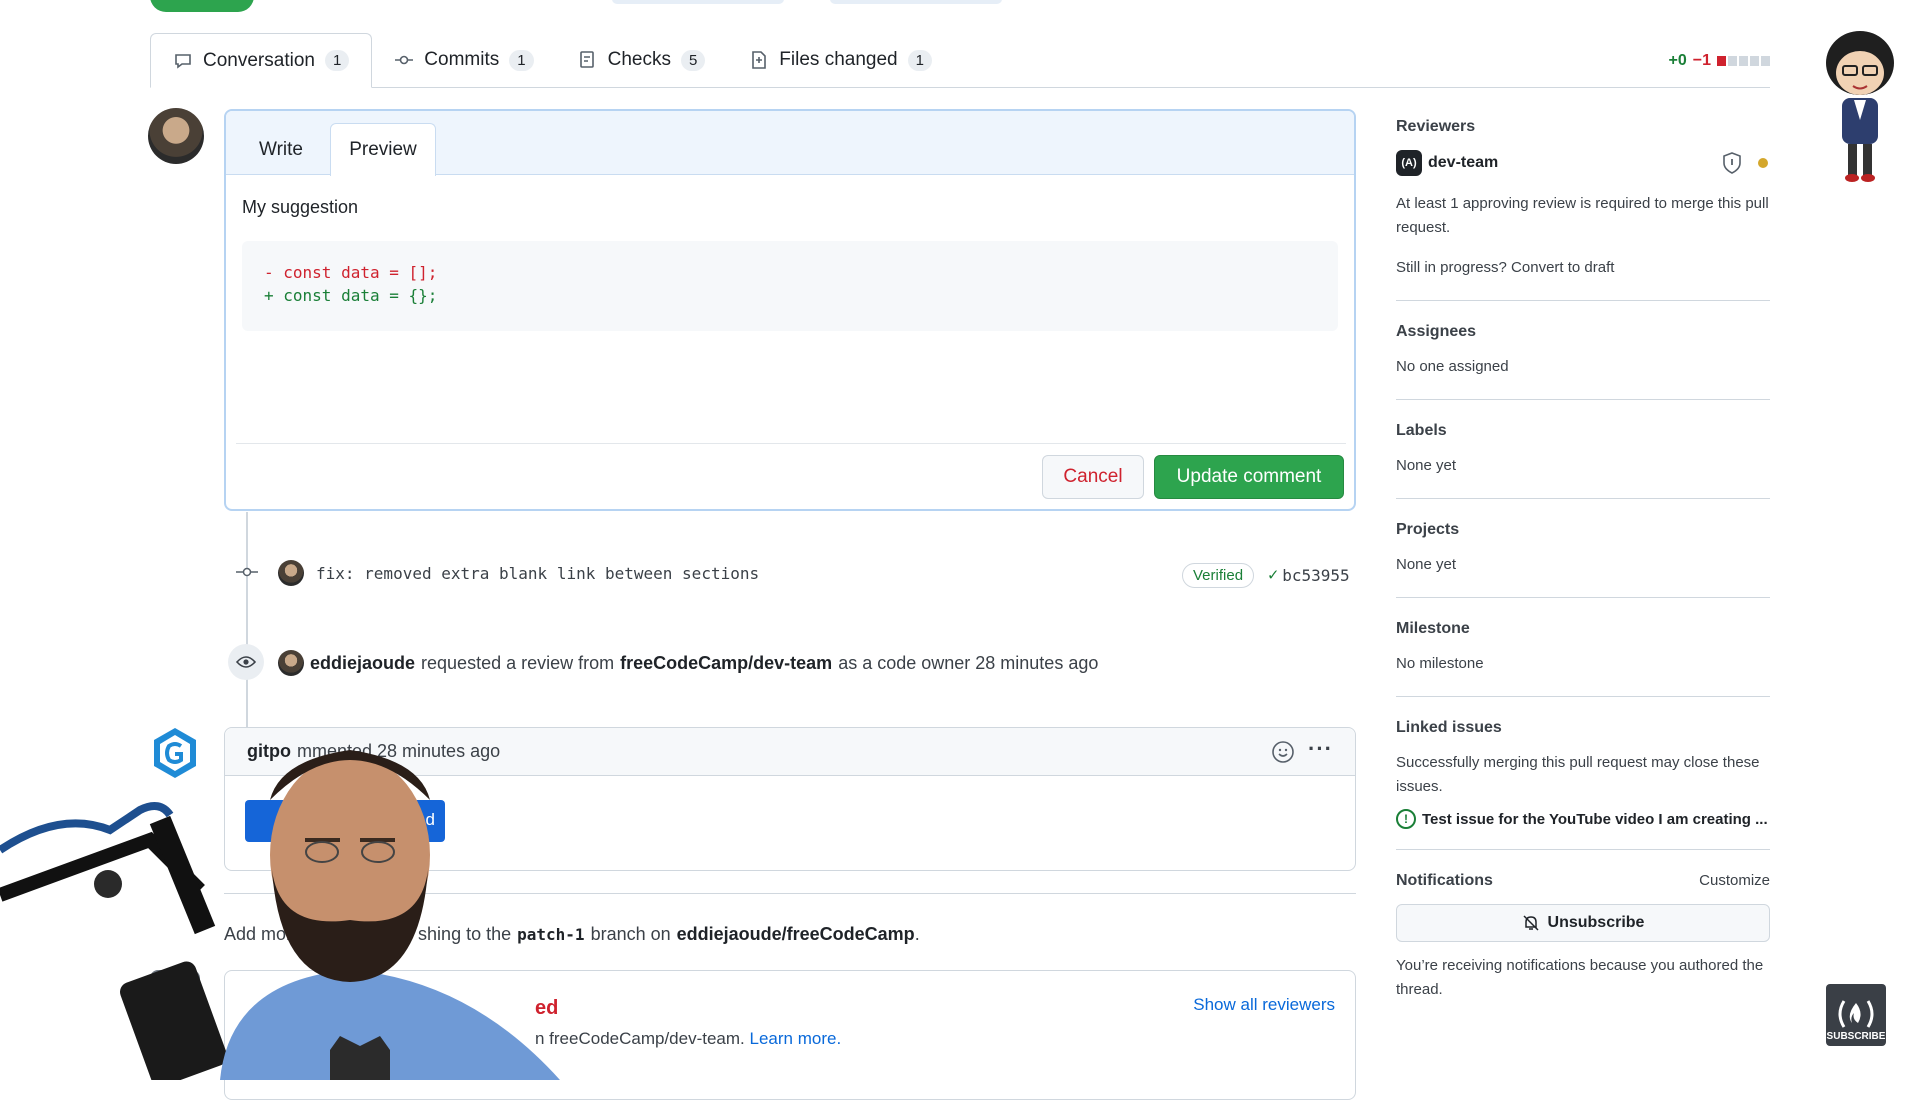  I want to click on pending-status-dot, so click(1763, 163).